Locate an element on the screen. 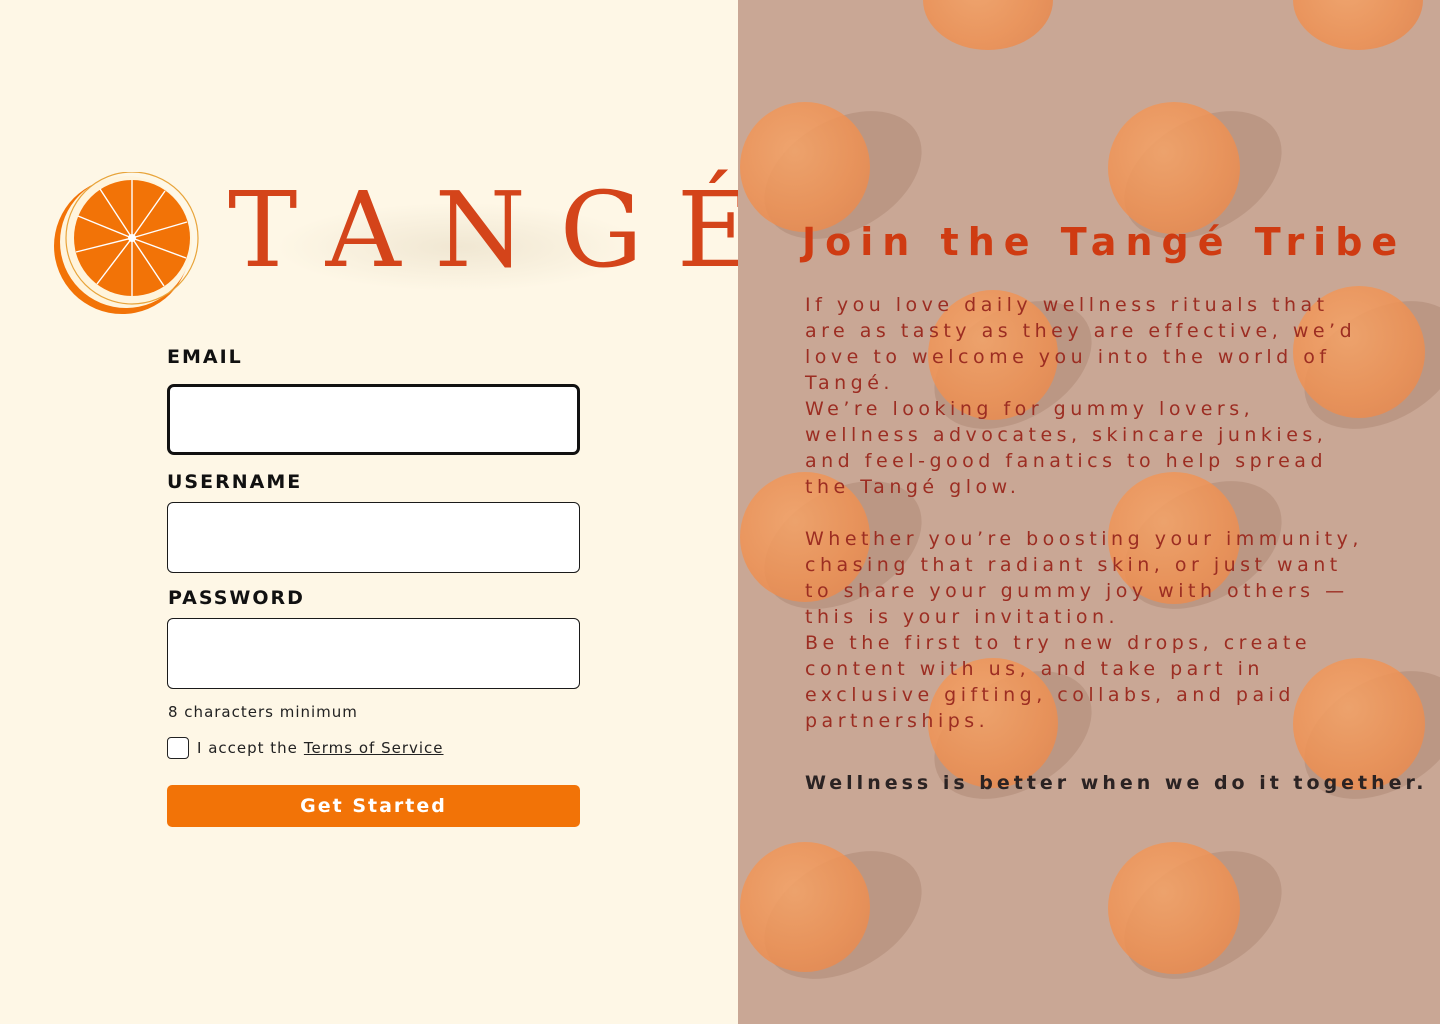 This screenshot has height=1024, width=1440. brand-logo: TANGÉ is located at coordinates (403, 245).